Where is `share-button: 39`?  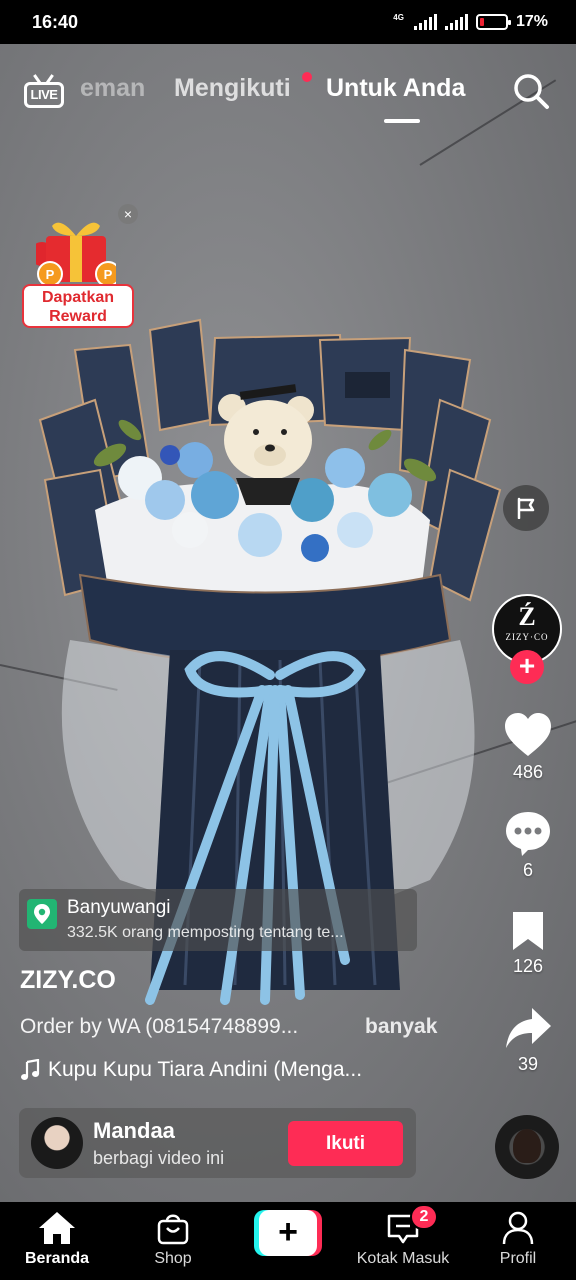
share-button: 39 is located at coordinates (528, 1040).